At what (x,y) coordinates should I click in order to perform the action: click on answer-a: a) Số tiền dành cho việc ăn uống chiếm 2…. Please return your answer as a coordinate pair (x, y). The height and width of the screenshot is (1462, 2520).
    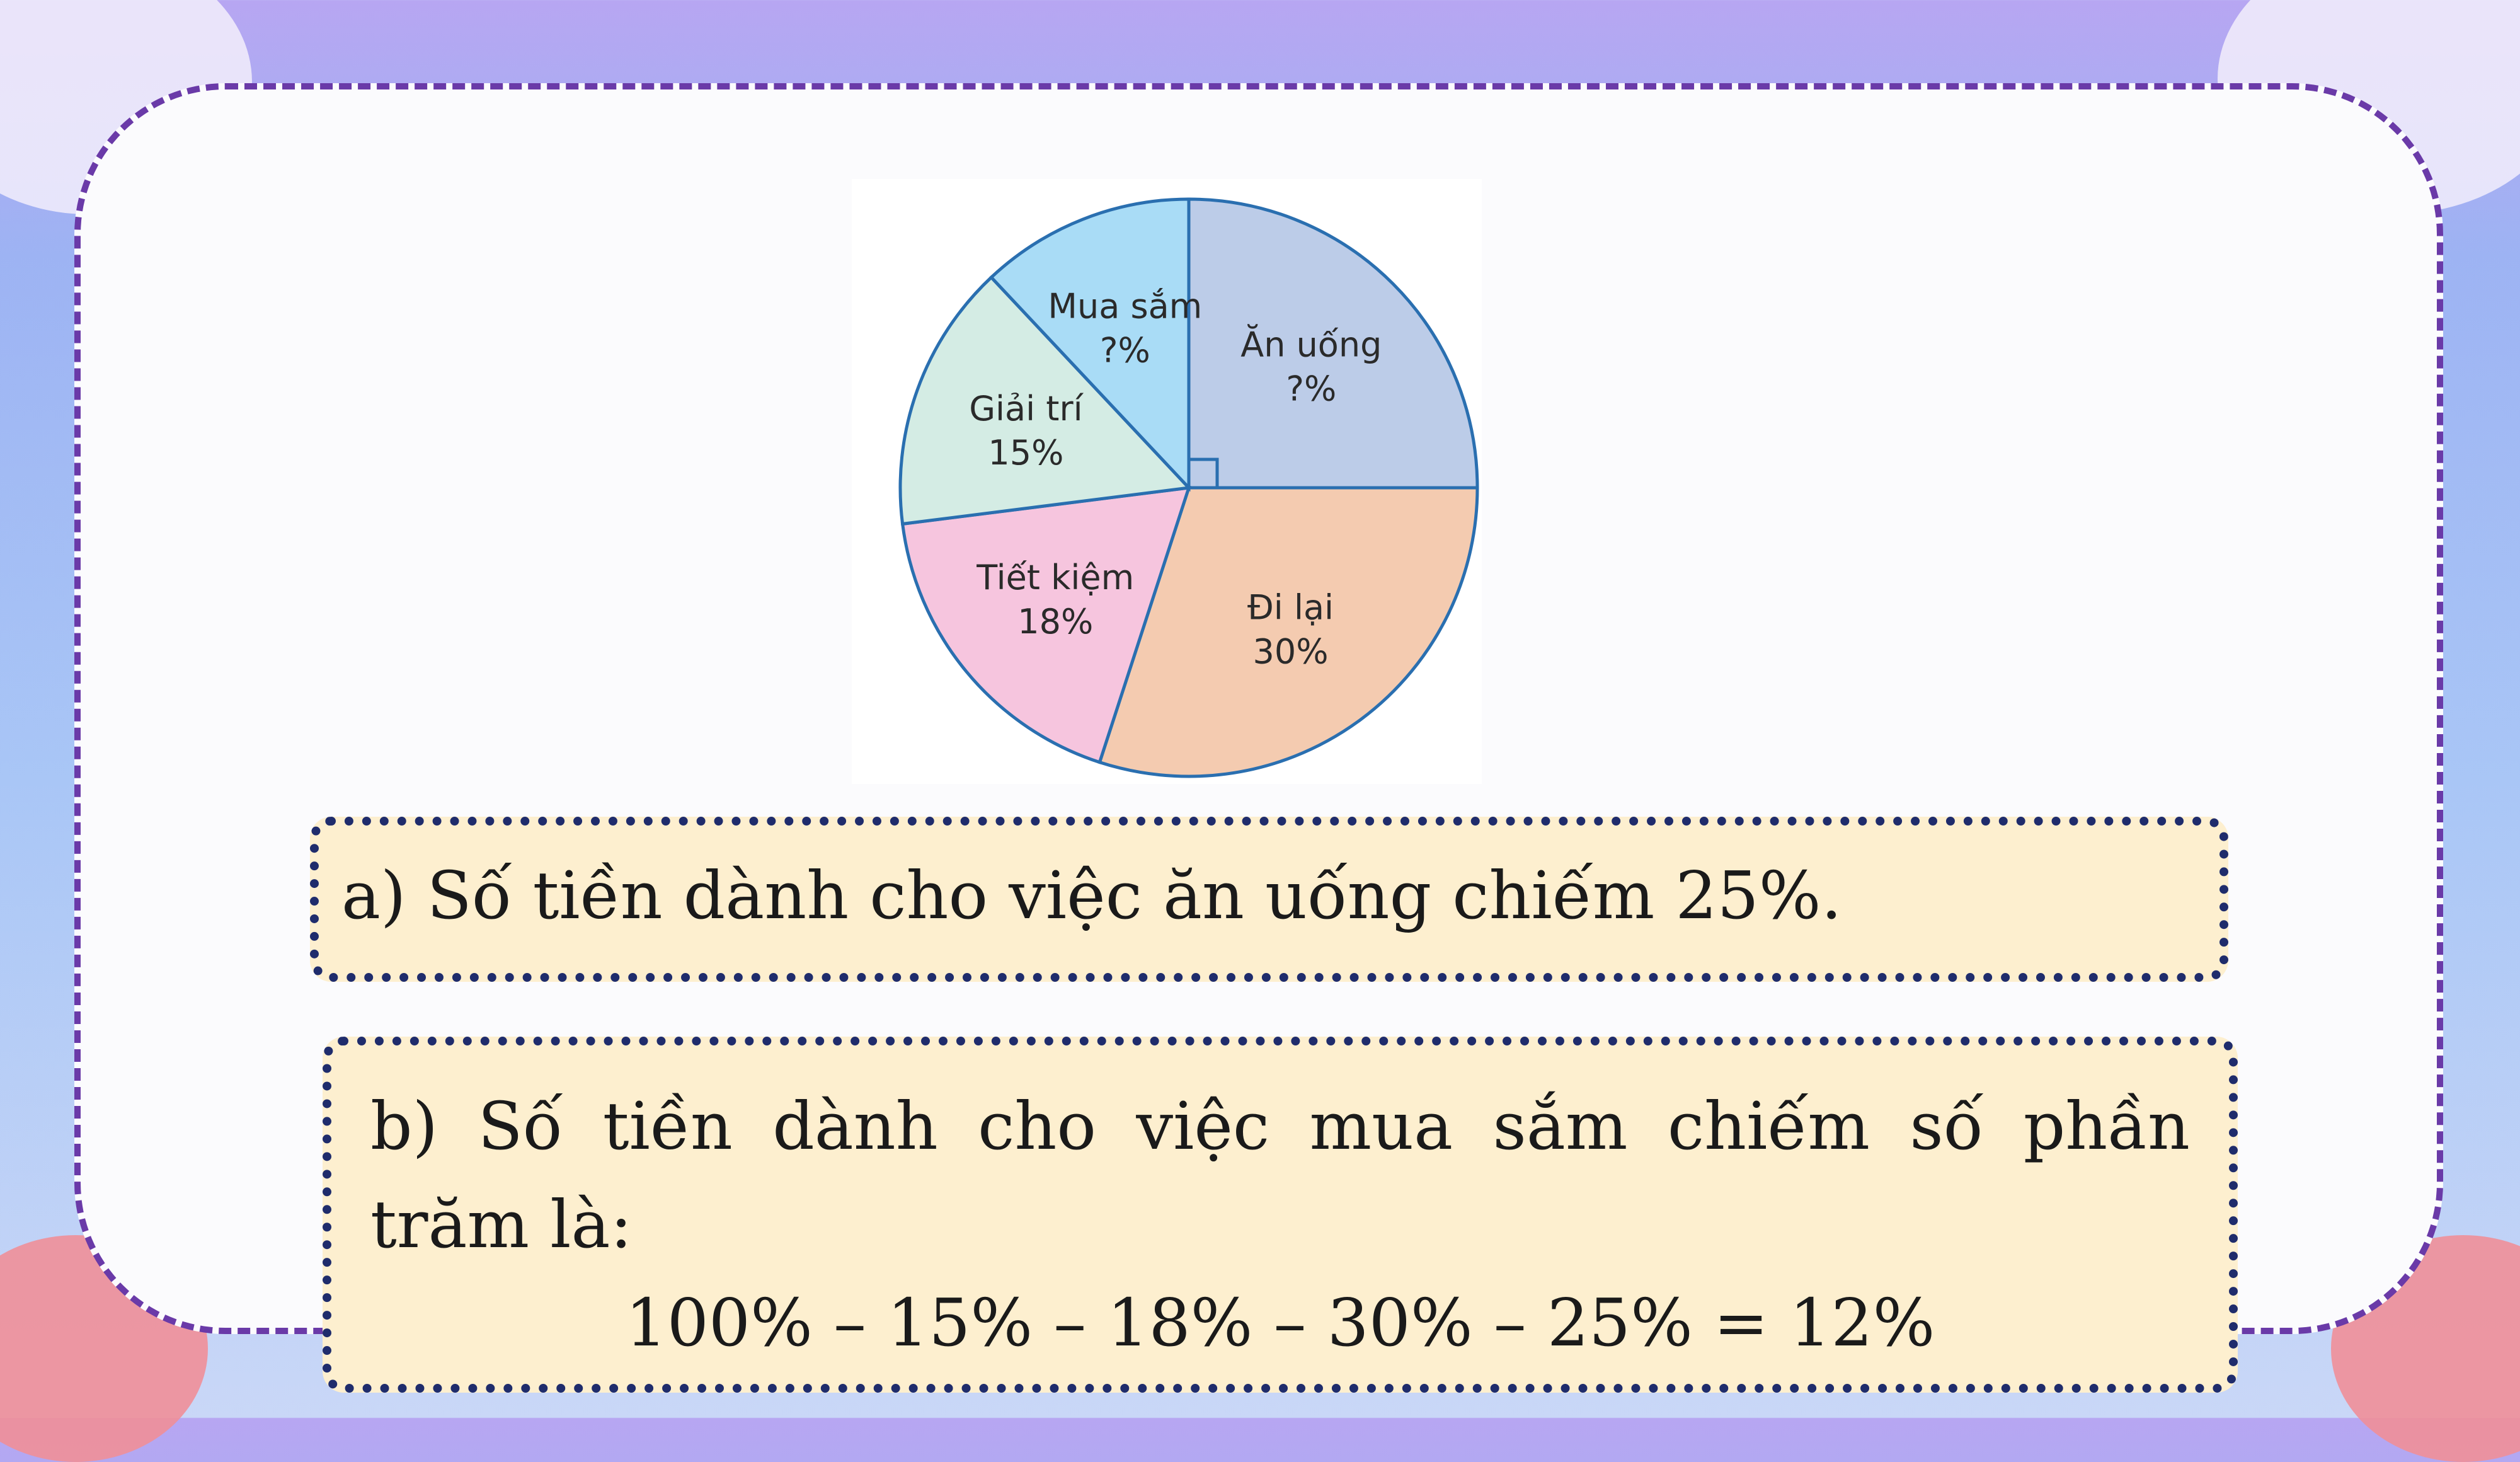
    Looking at the image, I should click on (1269, 899).